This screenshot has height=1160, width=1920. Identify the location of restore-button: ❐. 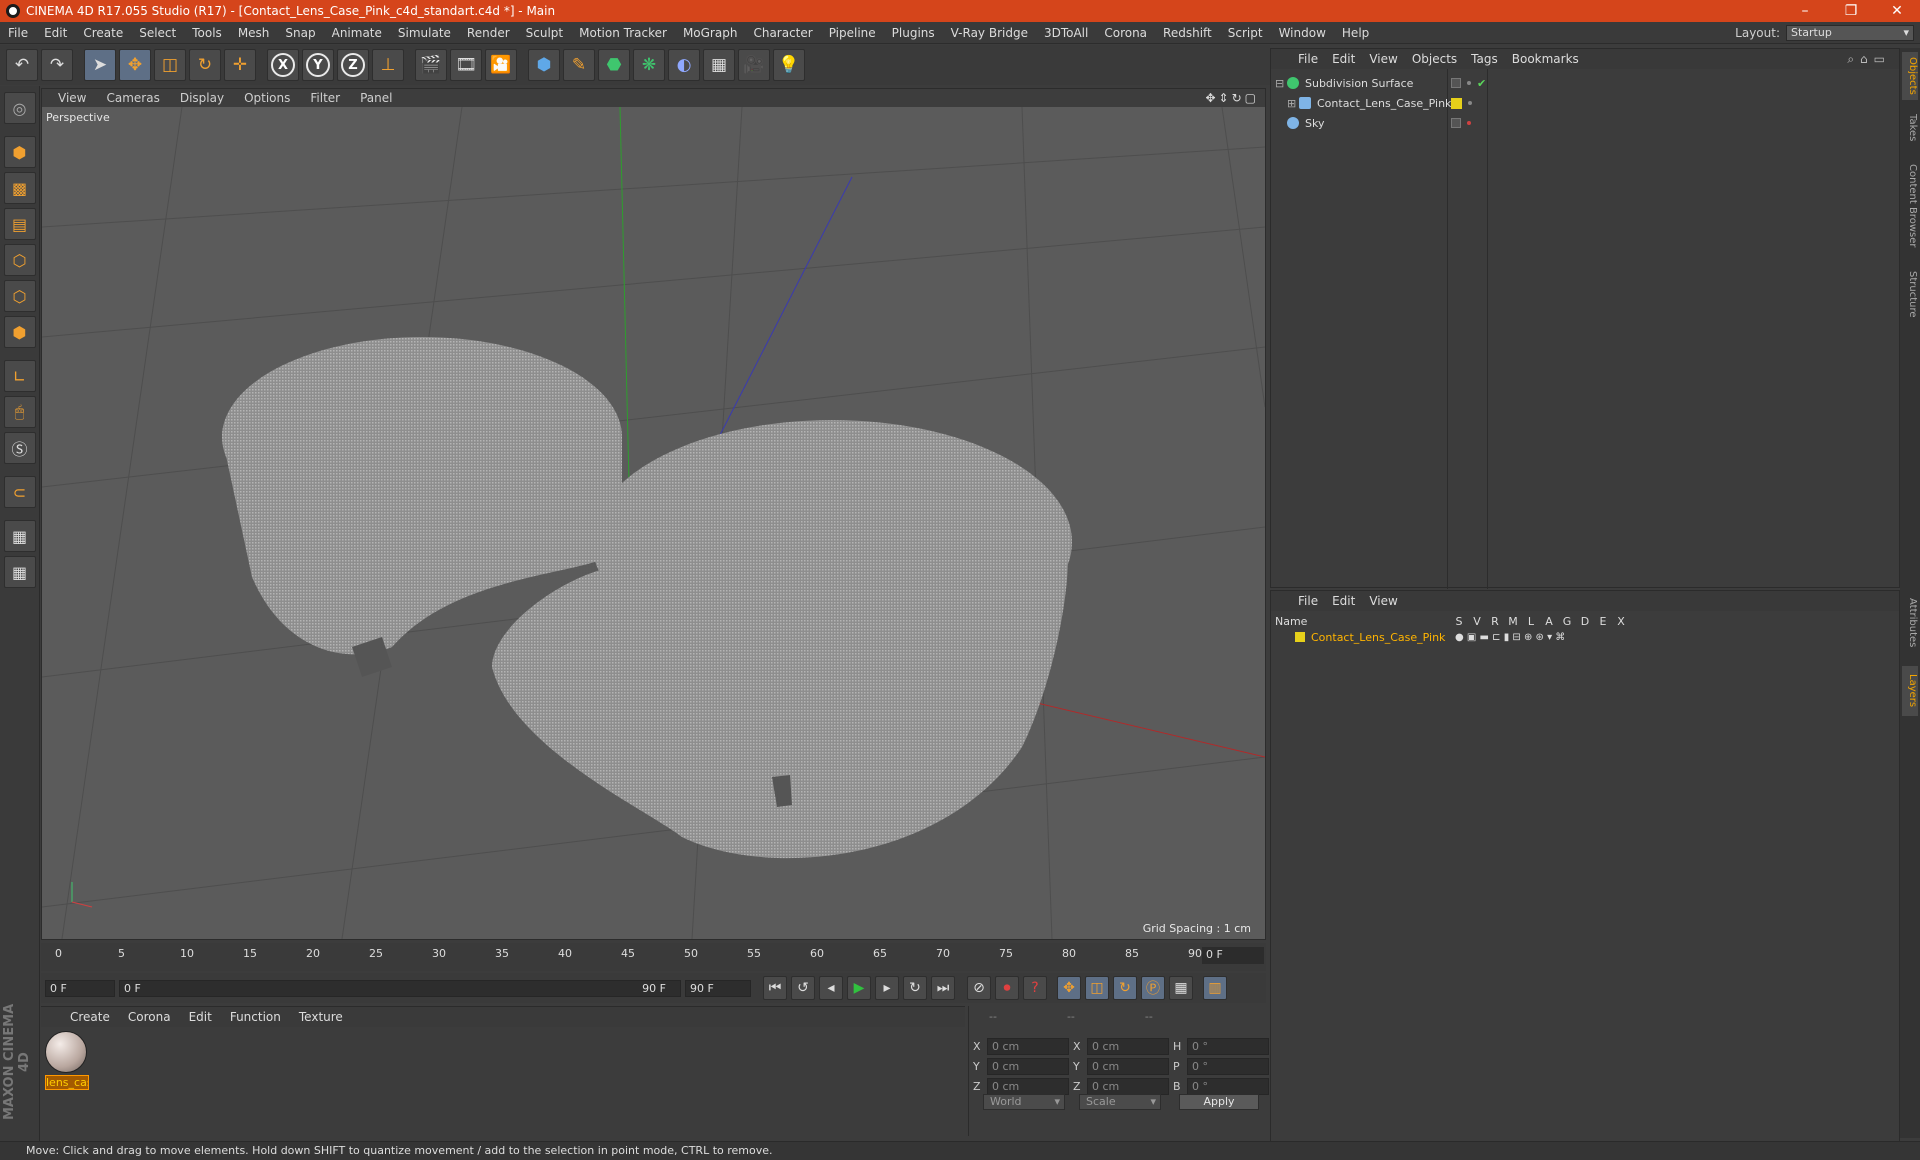
(1851, 11).